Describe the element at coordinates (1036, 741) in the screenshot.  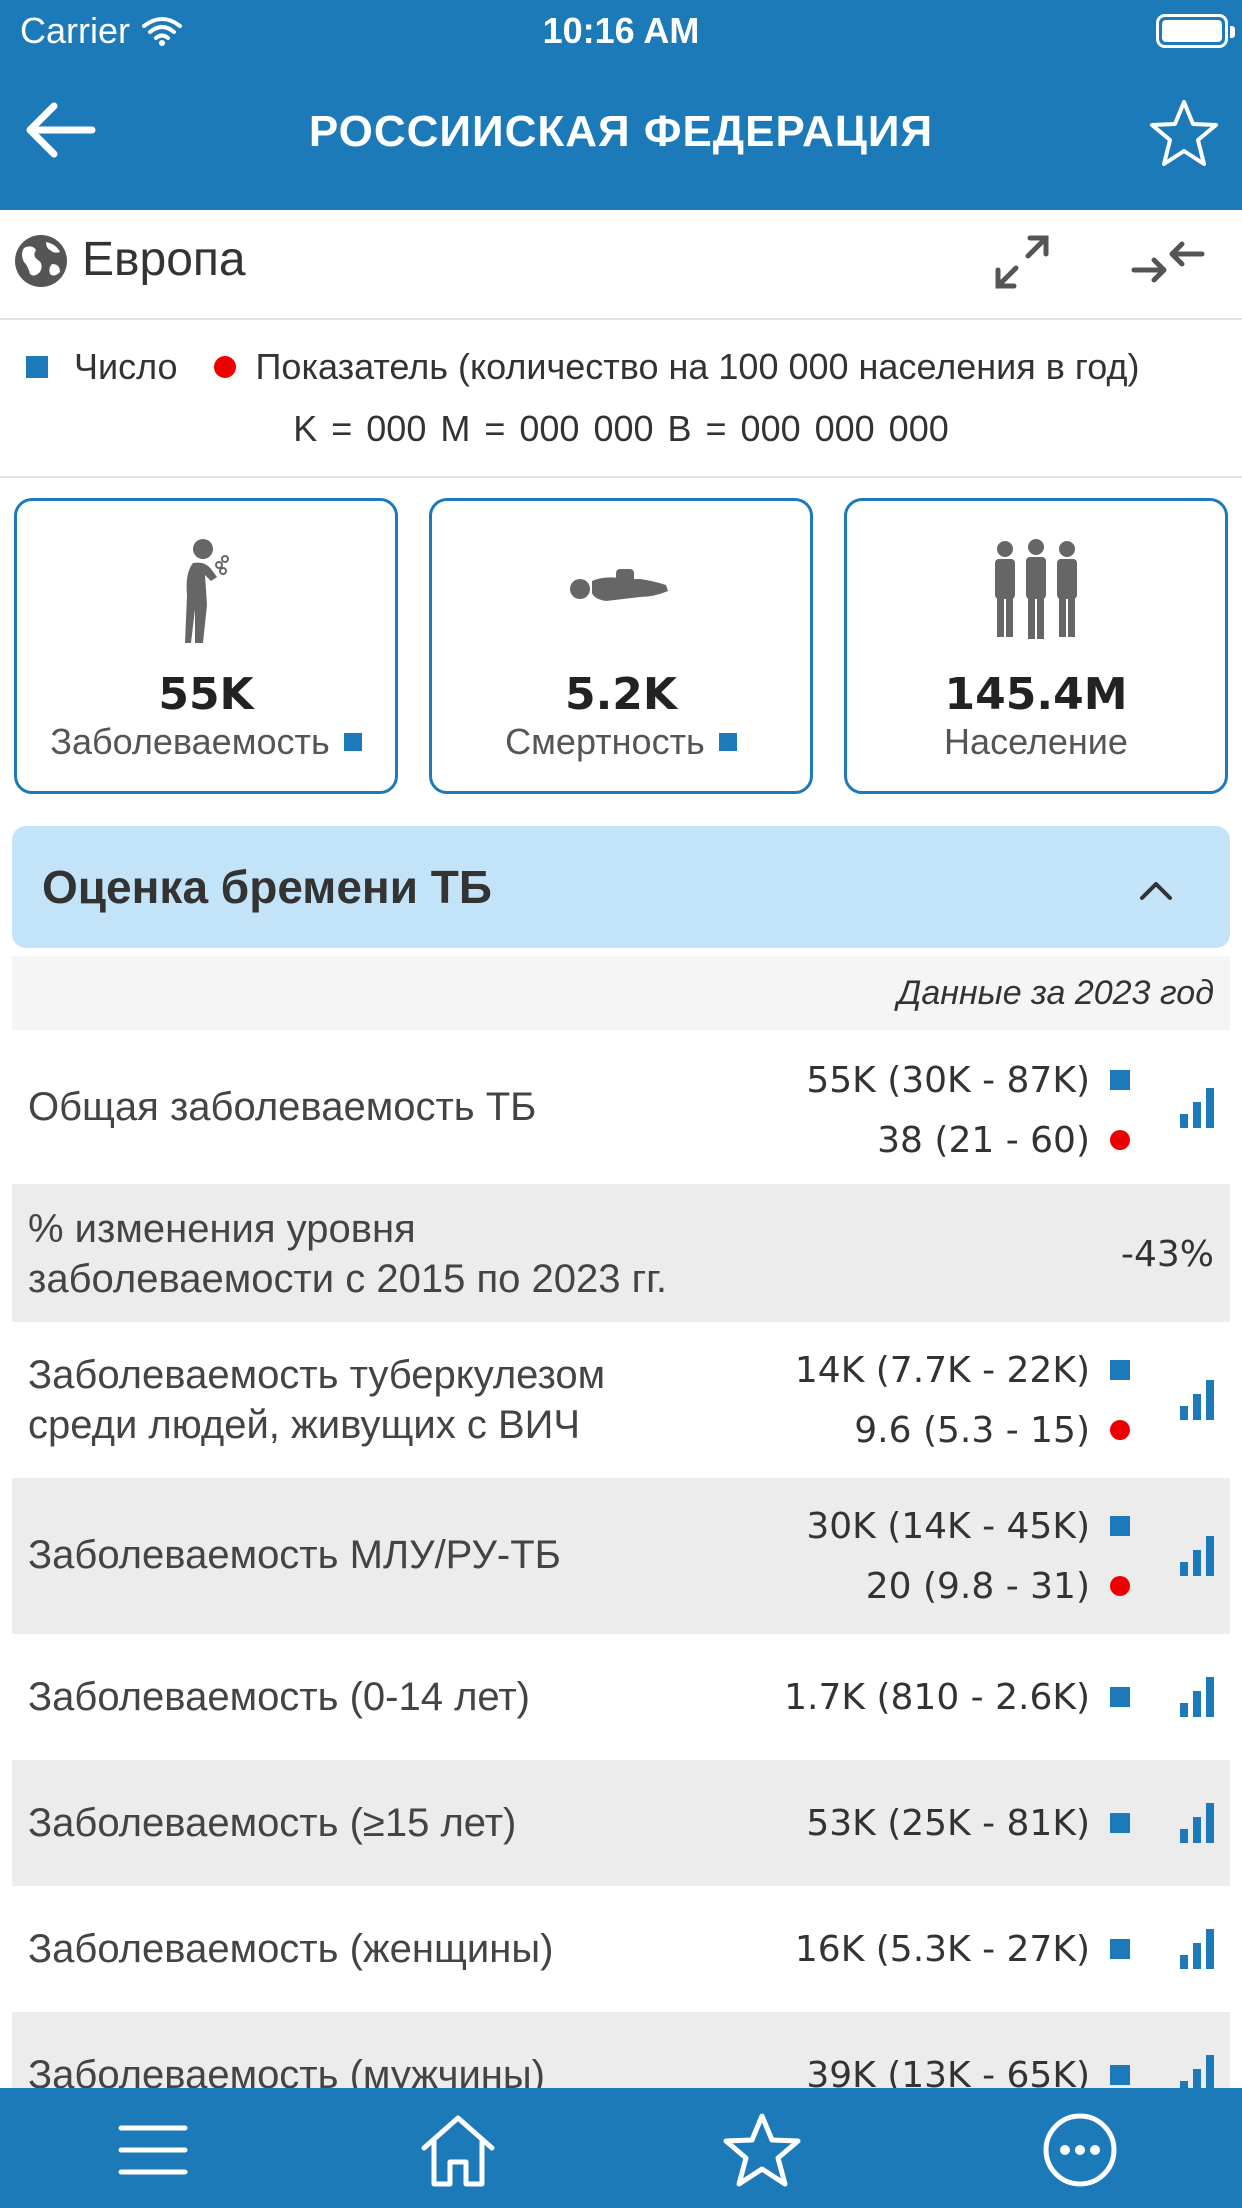
I see `population-label: Население` at that location.